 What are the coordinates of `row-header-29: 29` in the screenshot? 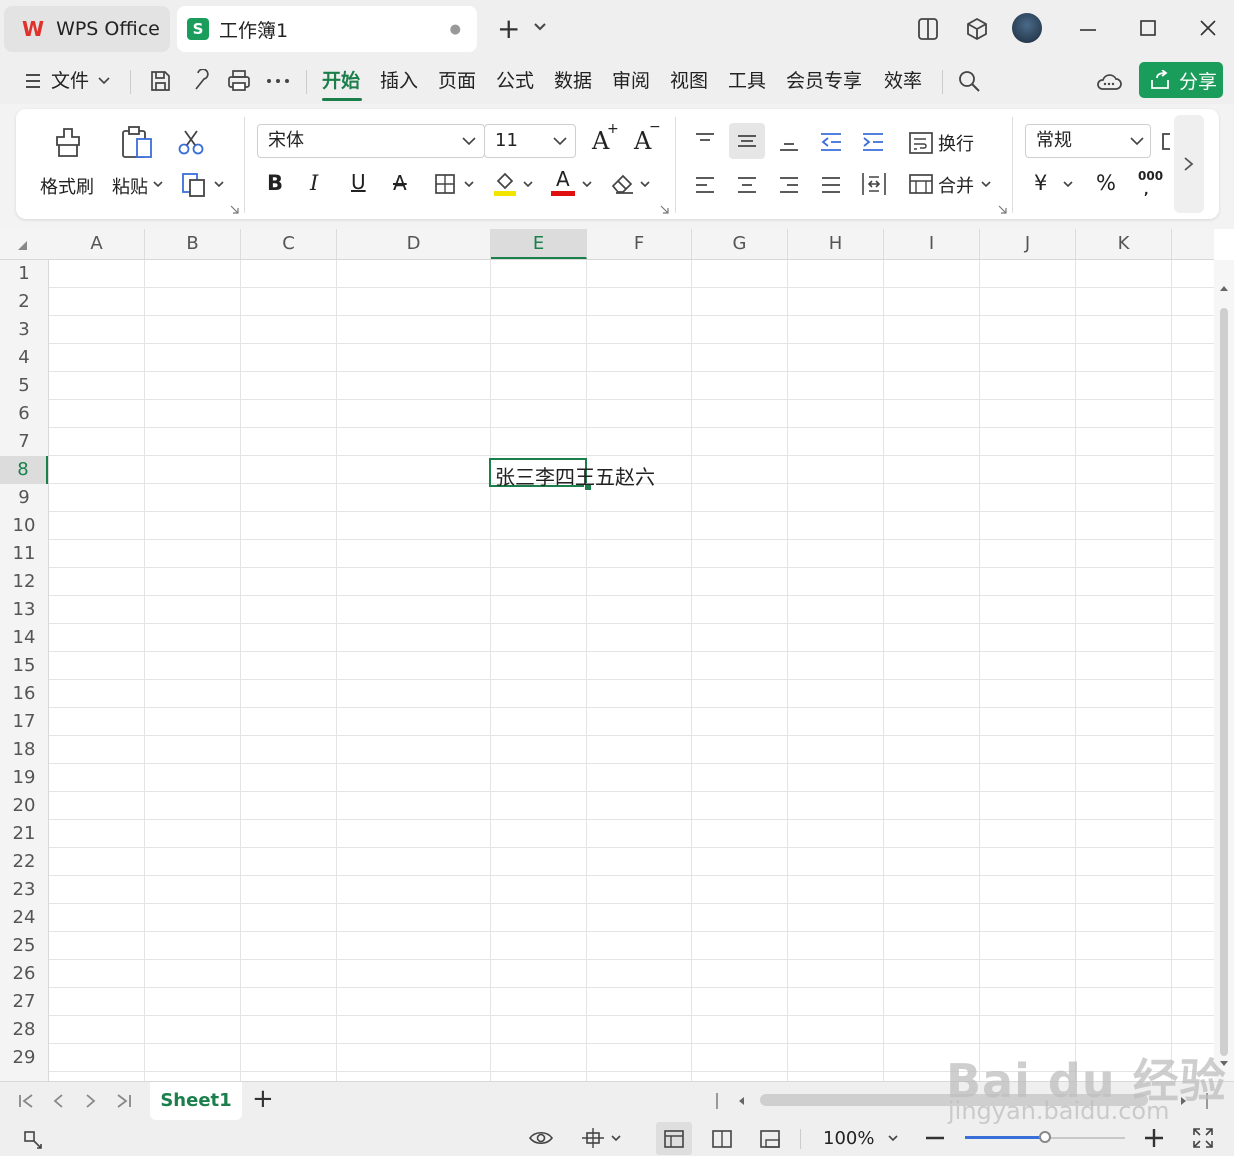 It's located at (24, 1058).